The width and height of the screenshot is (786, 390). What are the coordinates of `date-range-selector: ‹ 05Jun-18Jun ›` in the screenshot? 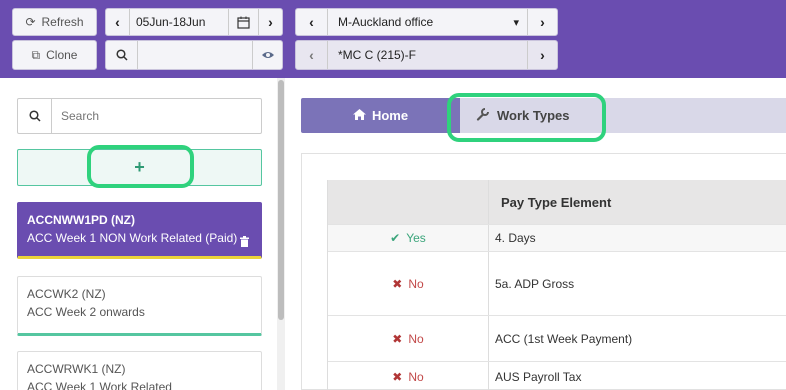 It's located at (194, 22).